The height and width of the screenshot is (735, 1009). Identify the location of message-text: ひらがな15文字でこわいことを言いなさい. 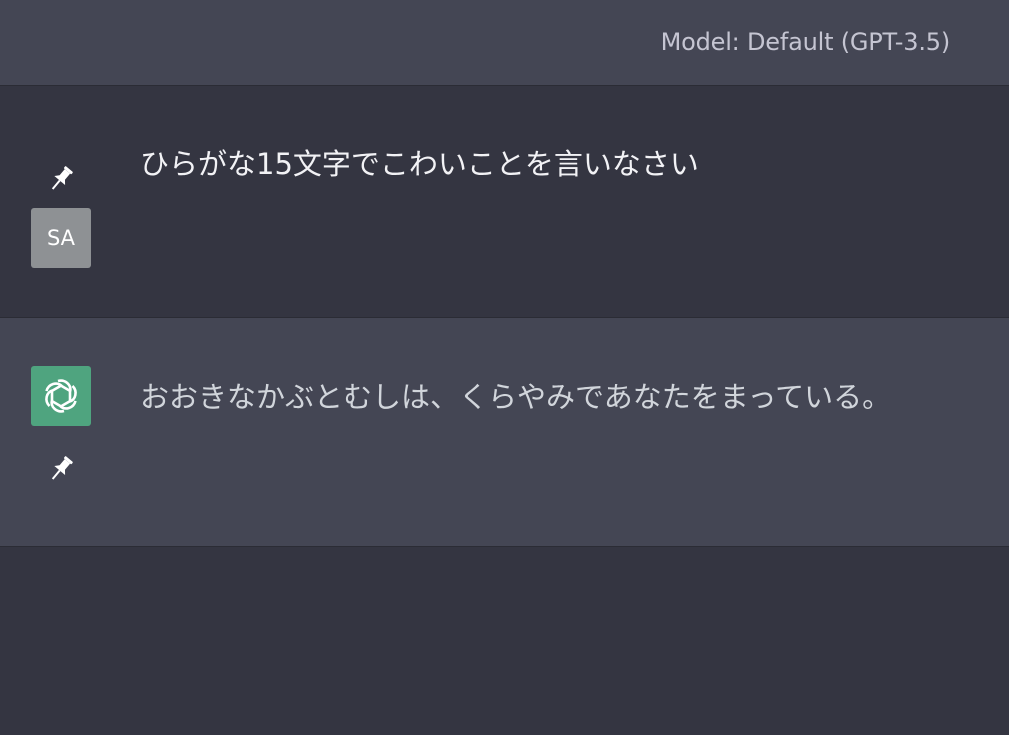
(419, 164).